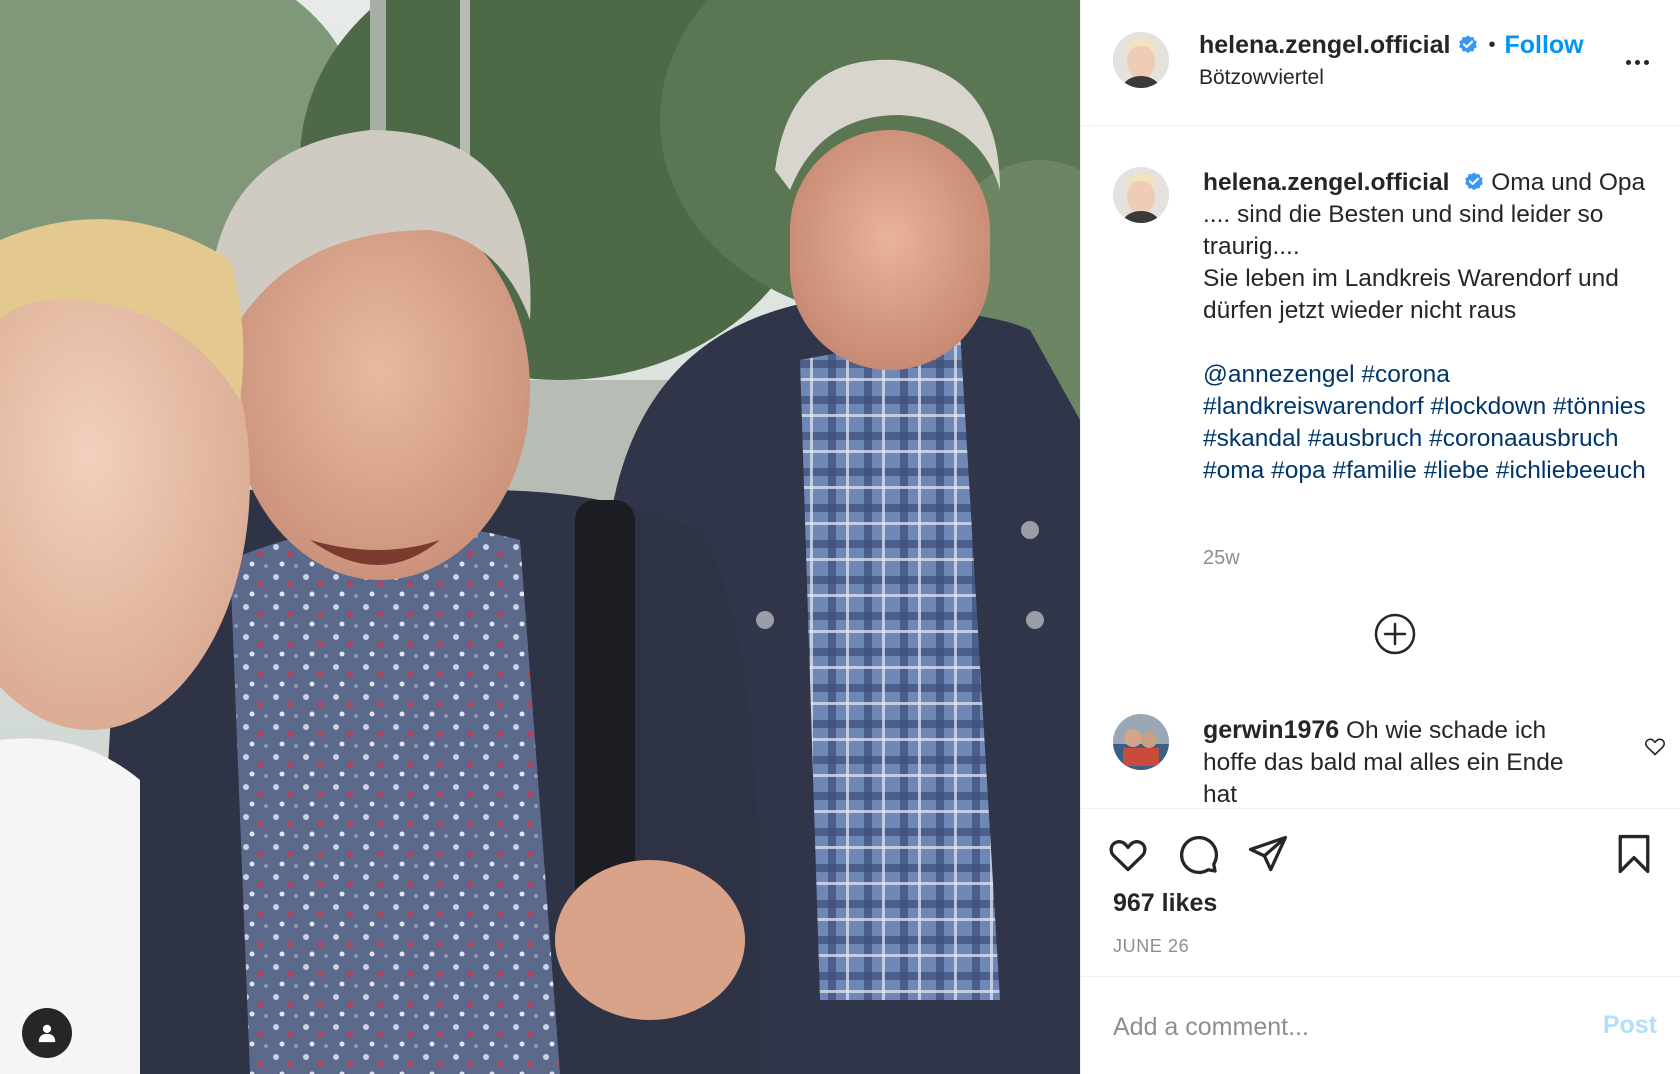  Describe the element at coordinates (1298, 470) in the screenshot. I see `hashtag-link: #opa` at that location.